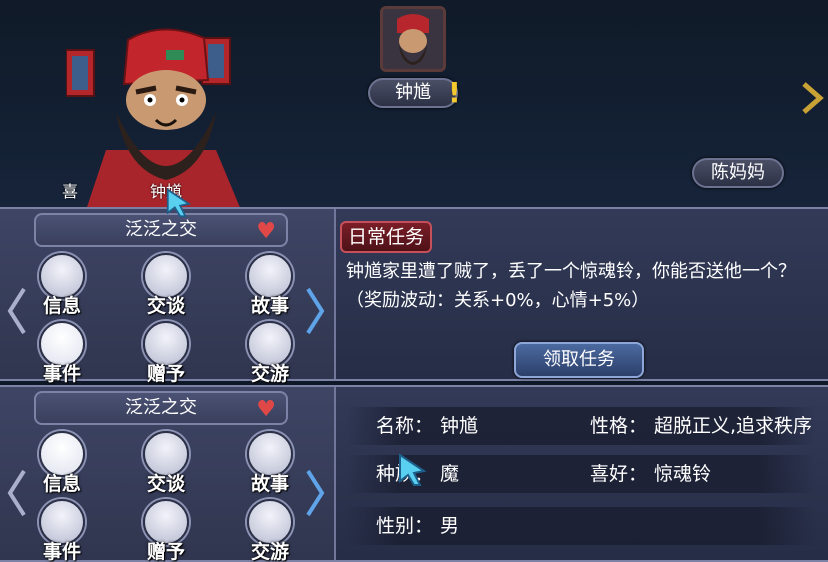  I want to click on scene-label-left: 喜, so click(70, 191).